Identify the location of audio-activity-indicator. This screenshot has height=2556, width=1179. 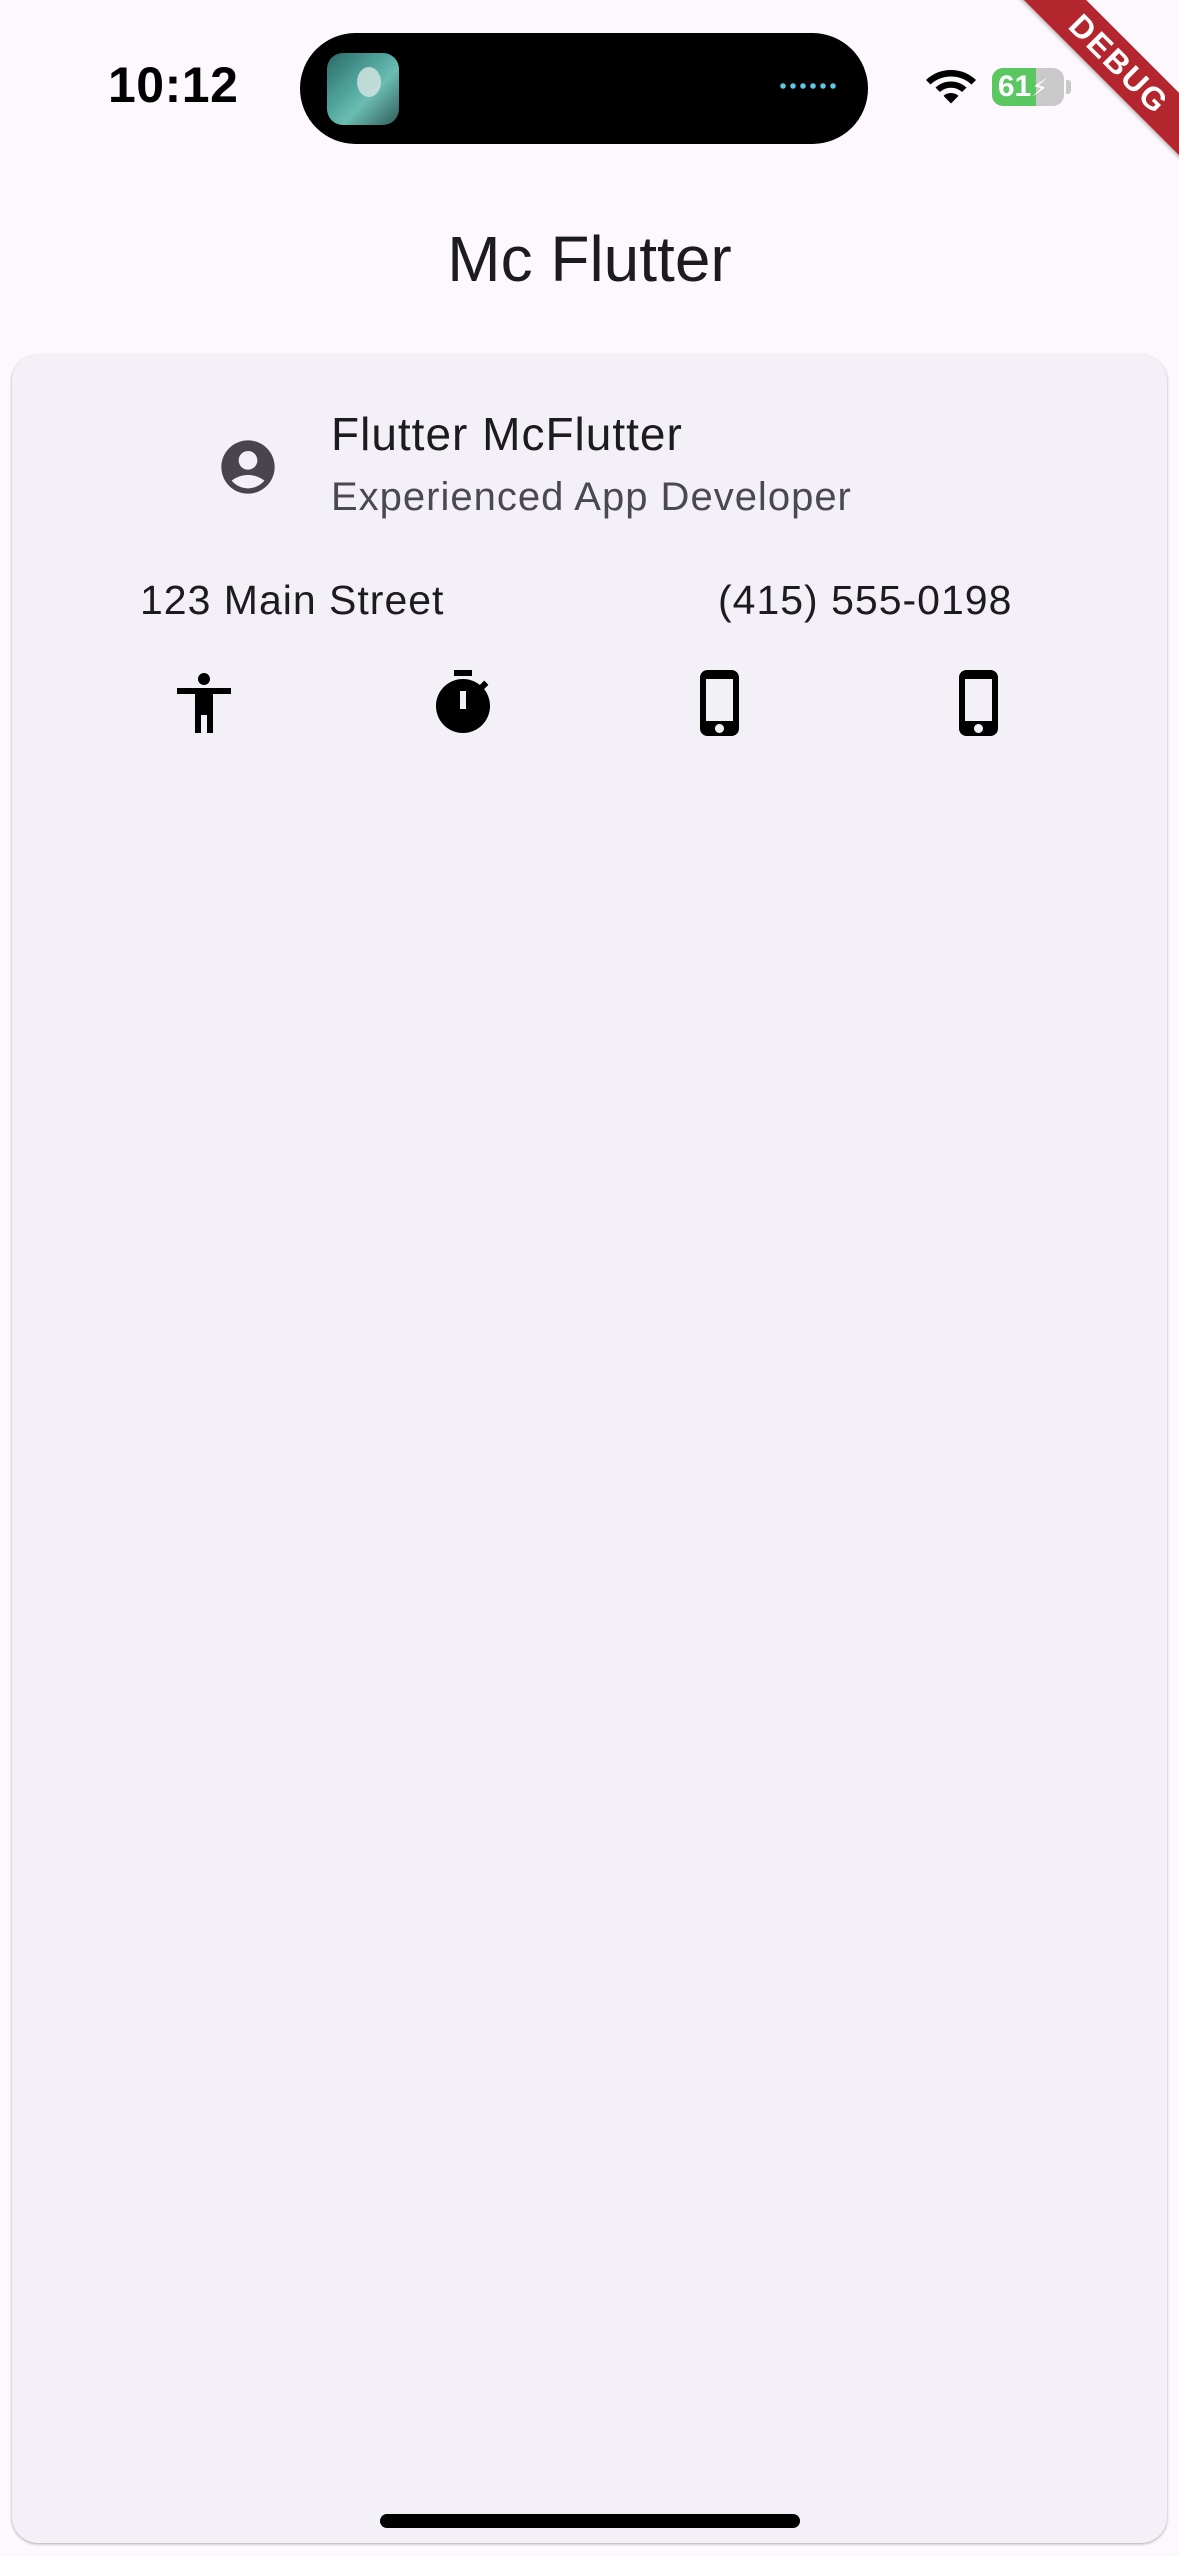
(808, 86).